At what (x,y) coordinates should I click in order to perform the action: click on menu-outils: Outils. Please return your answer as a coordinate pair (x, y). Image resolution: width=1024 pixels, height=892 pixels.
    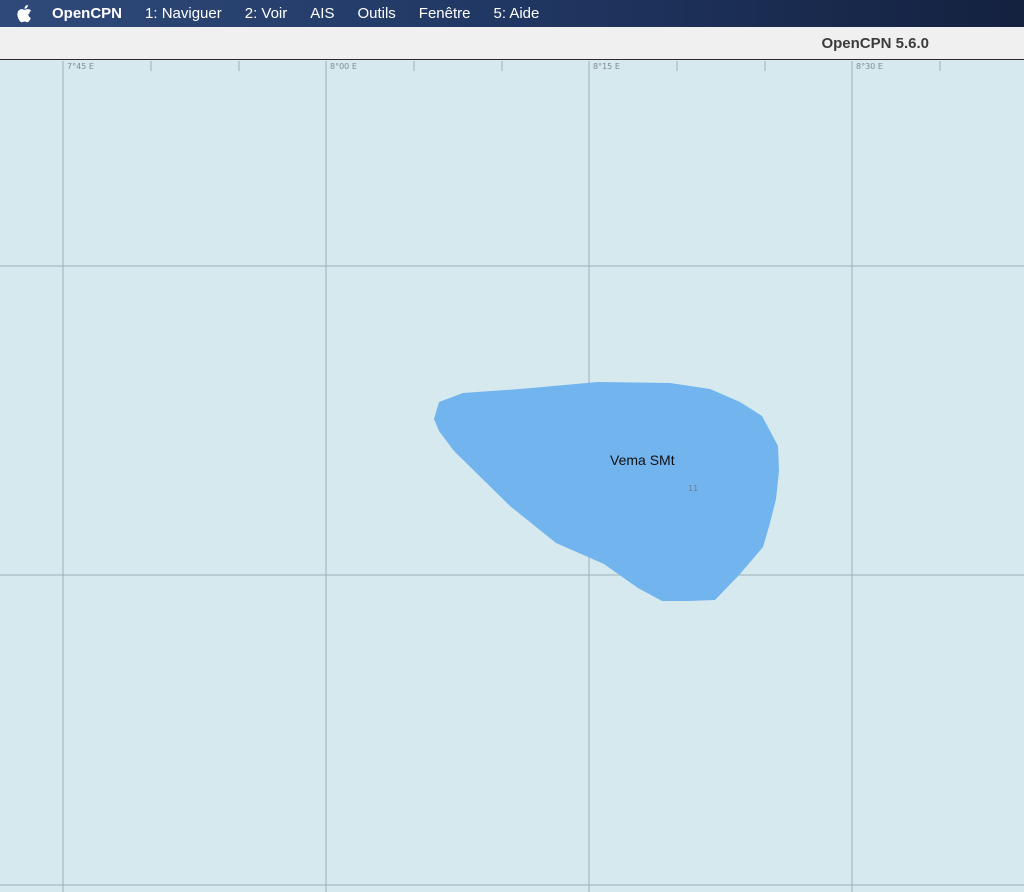
    Looking at the image, I should click on (376, 13).